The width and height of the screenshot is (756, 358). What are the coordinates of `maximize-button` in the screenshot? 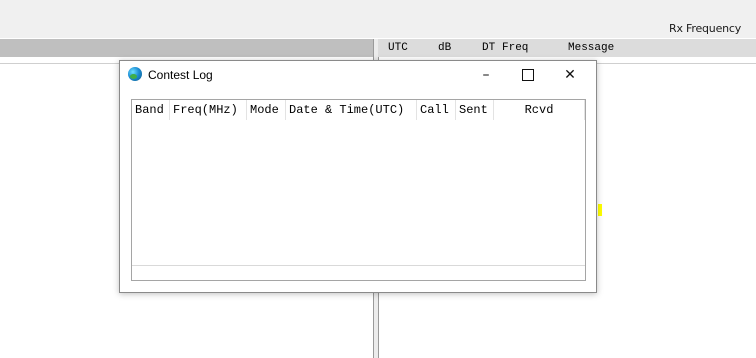 It's located at (528, 75).